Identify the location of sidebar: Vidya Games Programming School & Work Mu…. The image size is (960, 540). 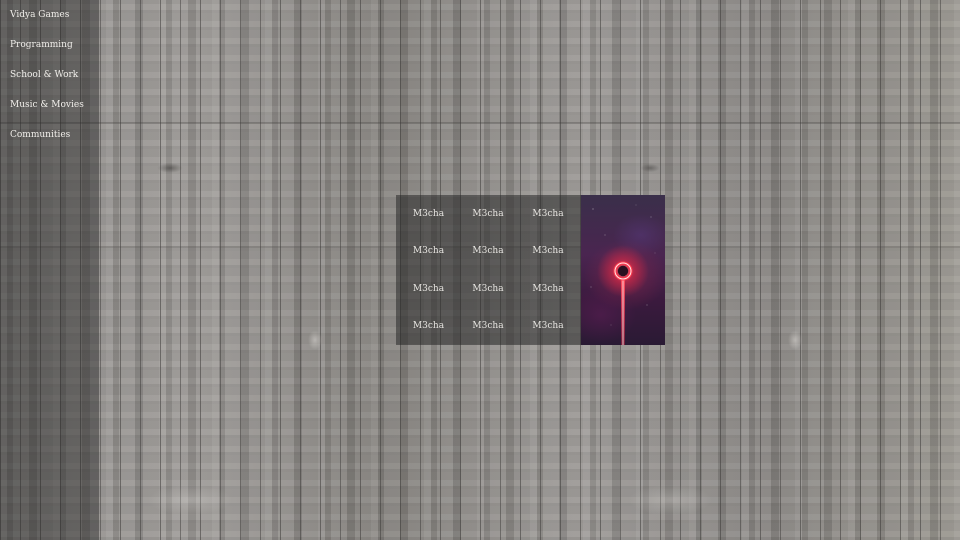
(49, 270).